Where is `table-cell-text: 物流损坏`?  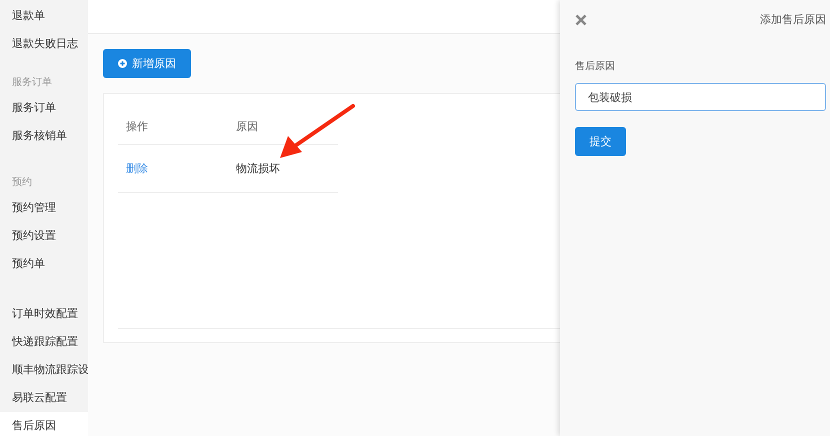 table-cell-text: 物流损坏 is located at coordinates (257, 168).